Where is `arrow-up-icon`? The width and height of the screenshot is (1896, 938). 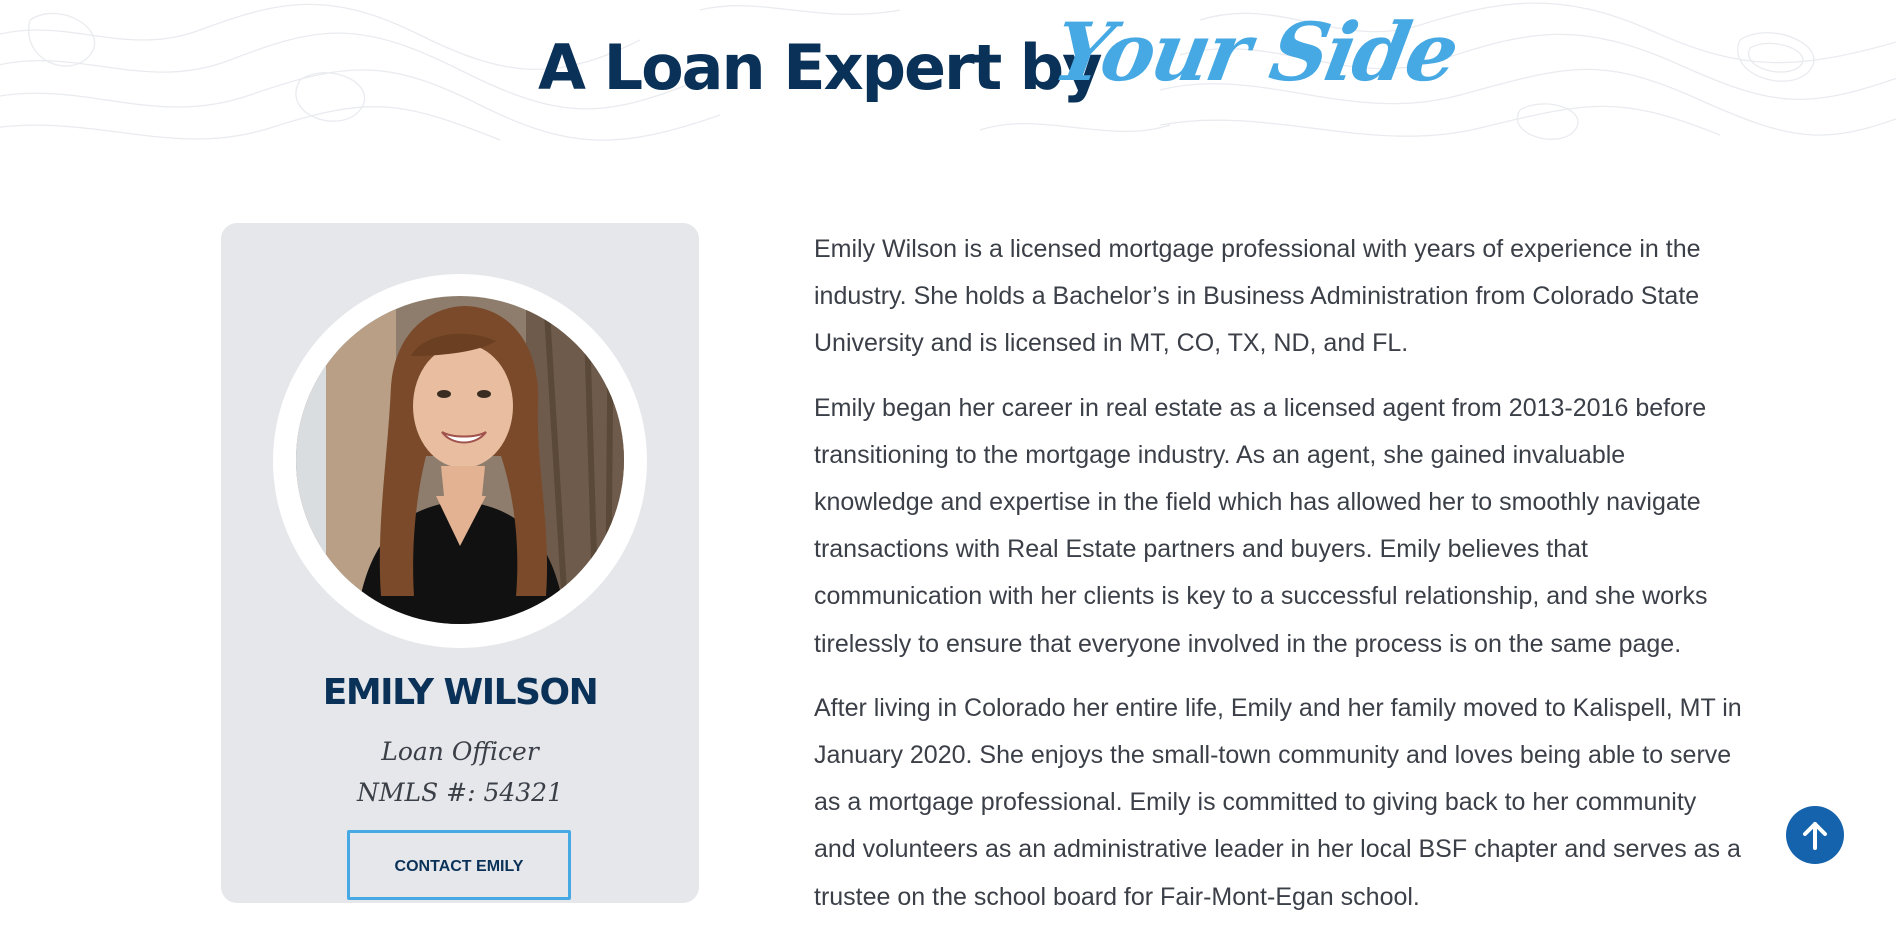 arrow-up-icon is located at coordinates (1815, 836).